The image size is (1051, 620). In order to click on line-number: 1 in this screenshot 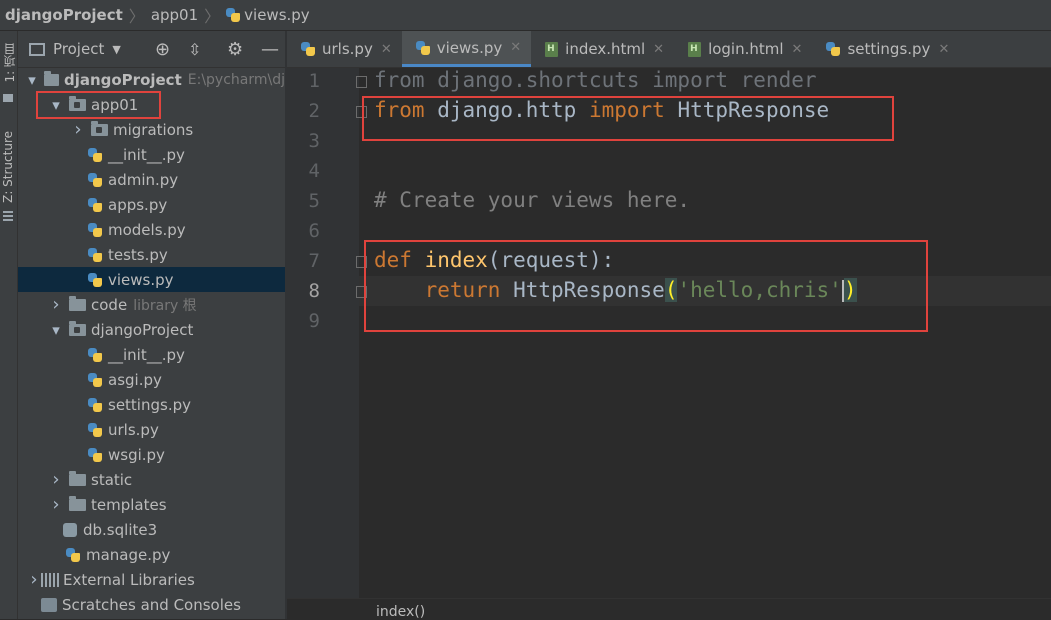, I will do `click(314, 81)`.